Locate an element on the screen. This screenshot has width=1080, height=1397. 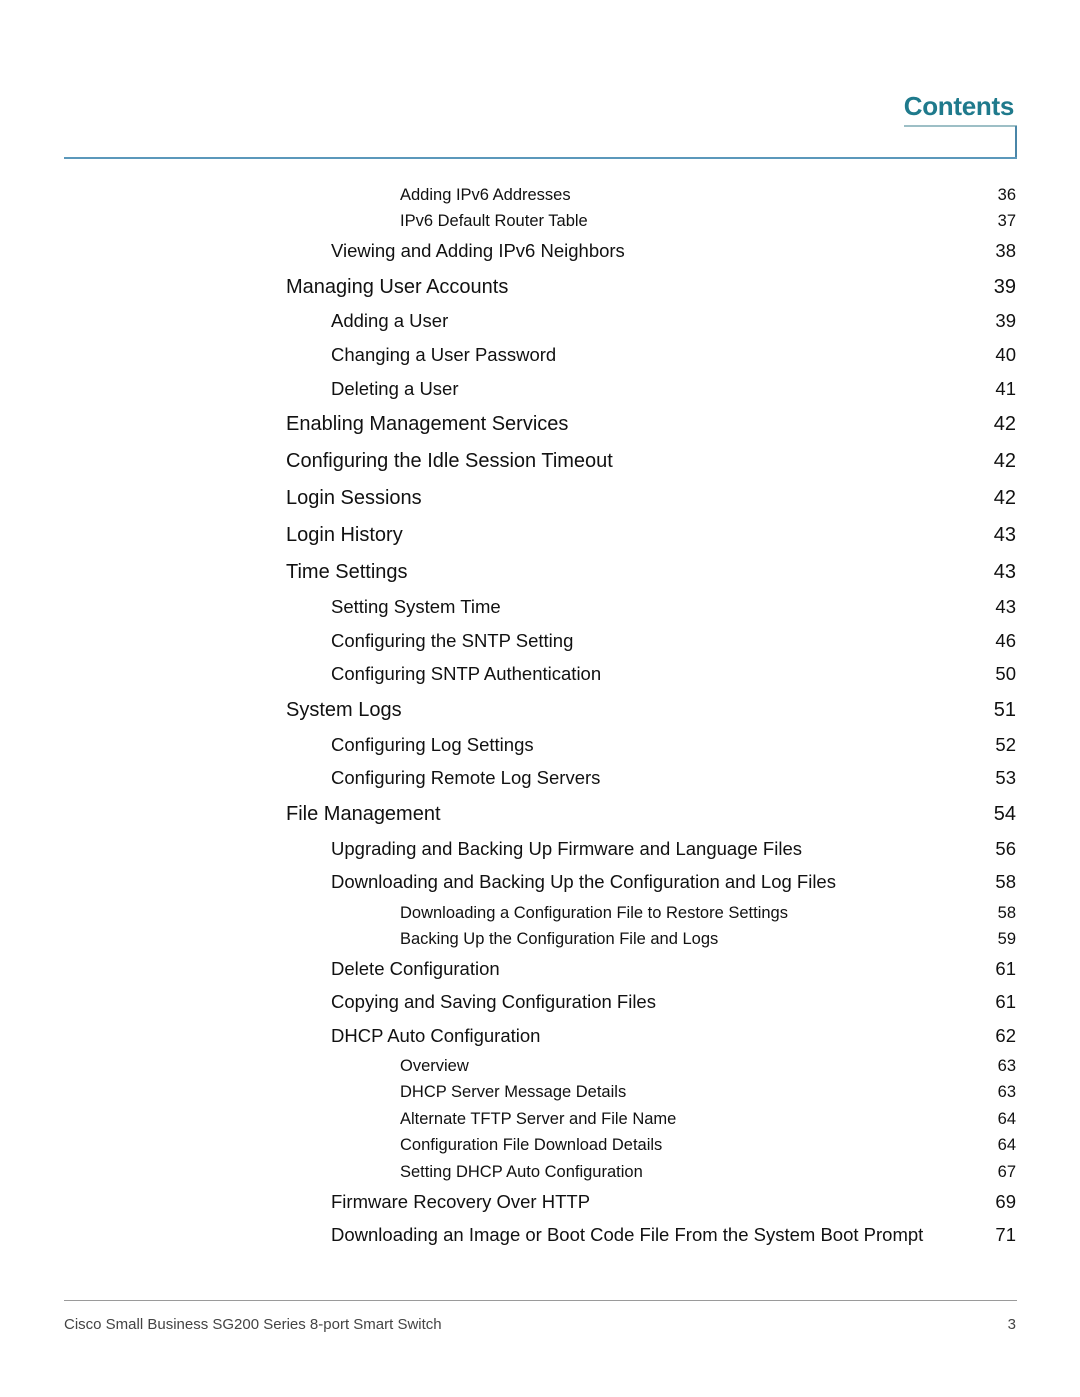
toc-entry-page: 36 is located at coordinates (1006, 195).